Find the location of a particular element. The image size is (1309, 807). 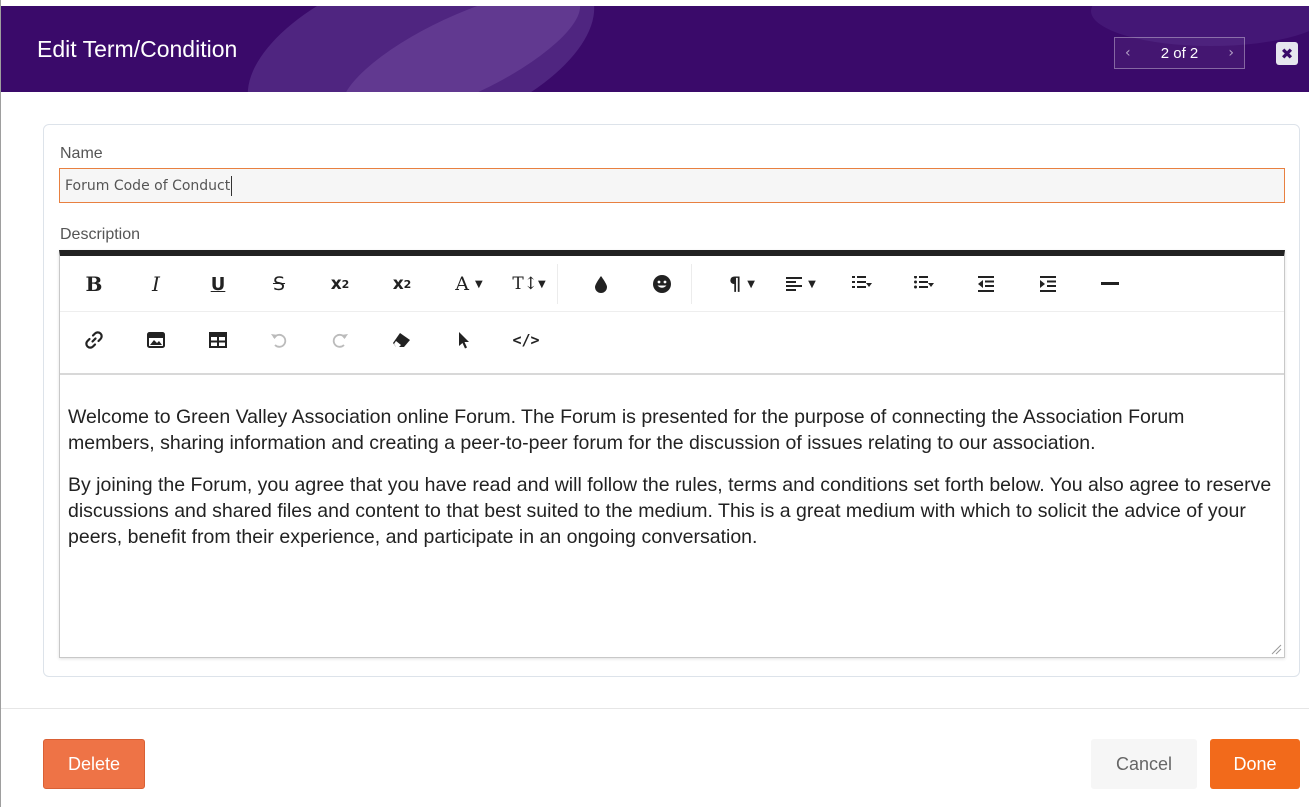

ordered-list-icon is located at coordinates (862, 284).